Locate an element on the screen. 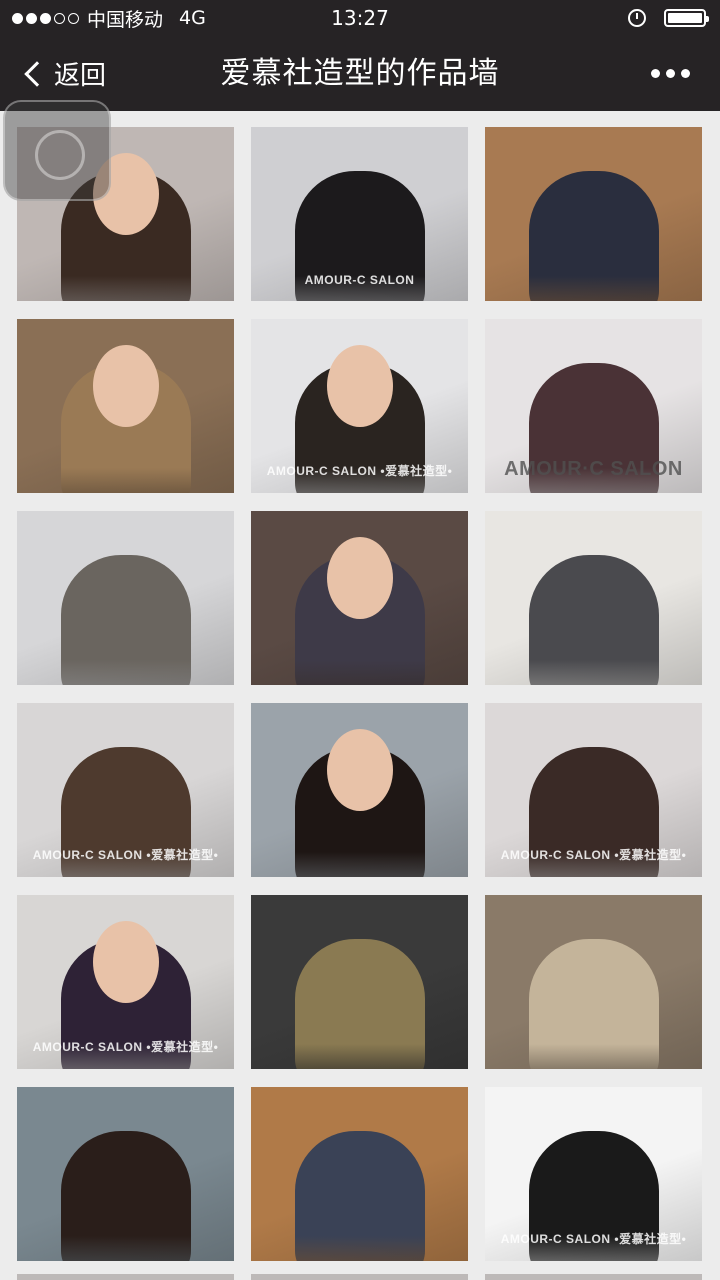 The image size is (720, 1280). carrier-name: 中国移动 is located at coordinates (125, 19).